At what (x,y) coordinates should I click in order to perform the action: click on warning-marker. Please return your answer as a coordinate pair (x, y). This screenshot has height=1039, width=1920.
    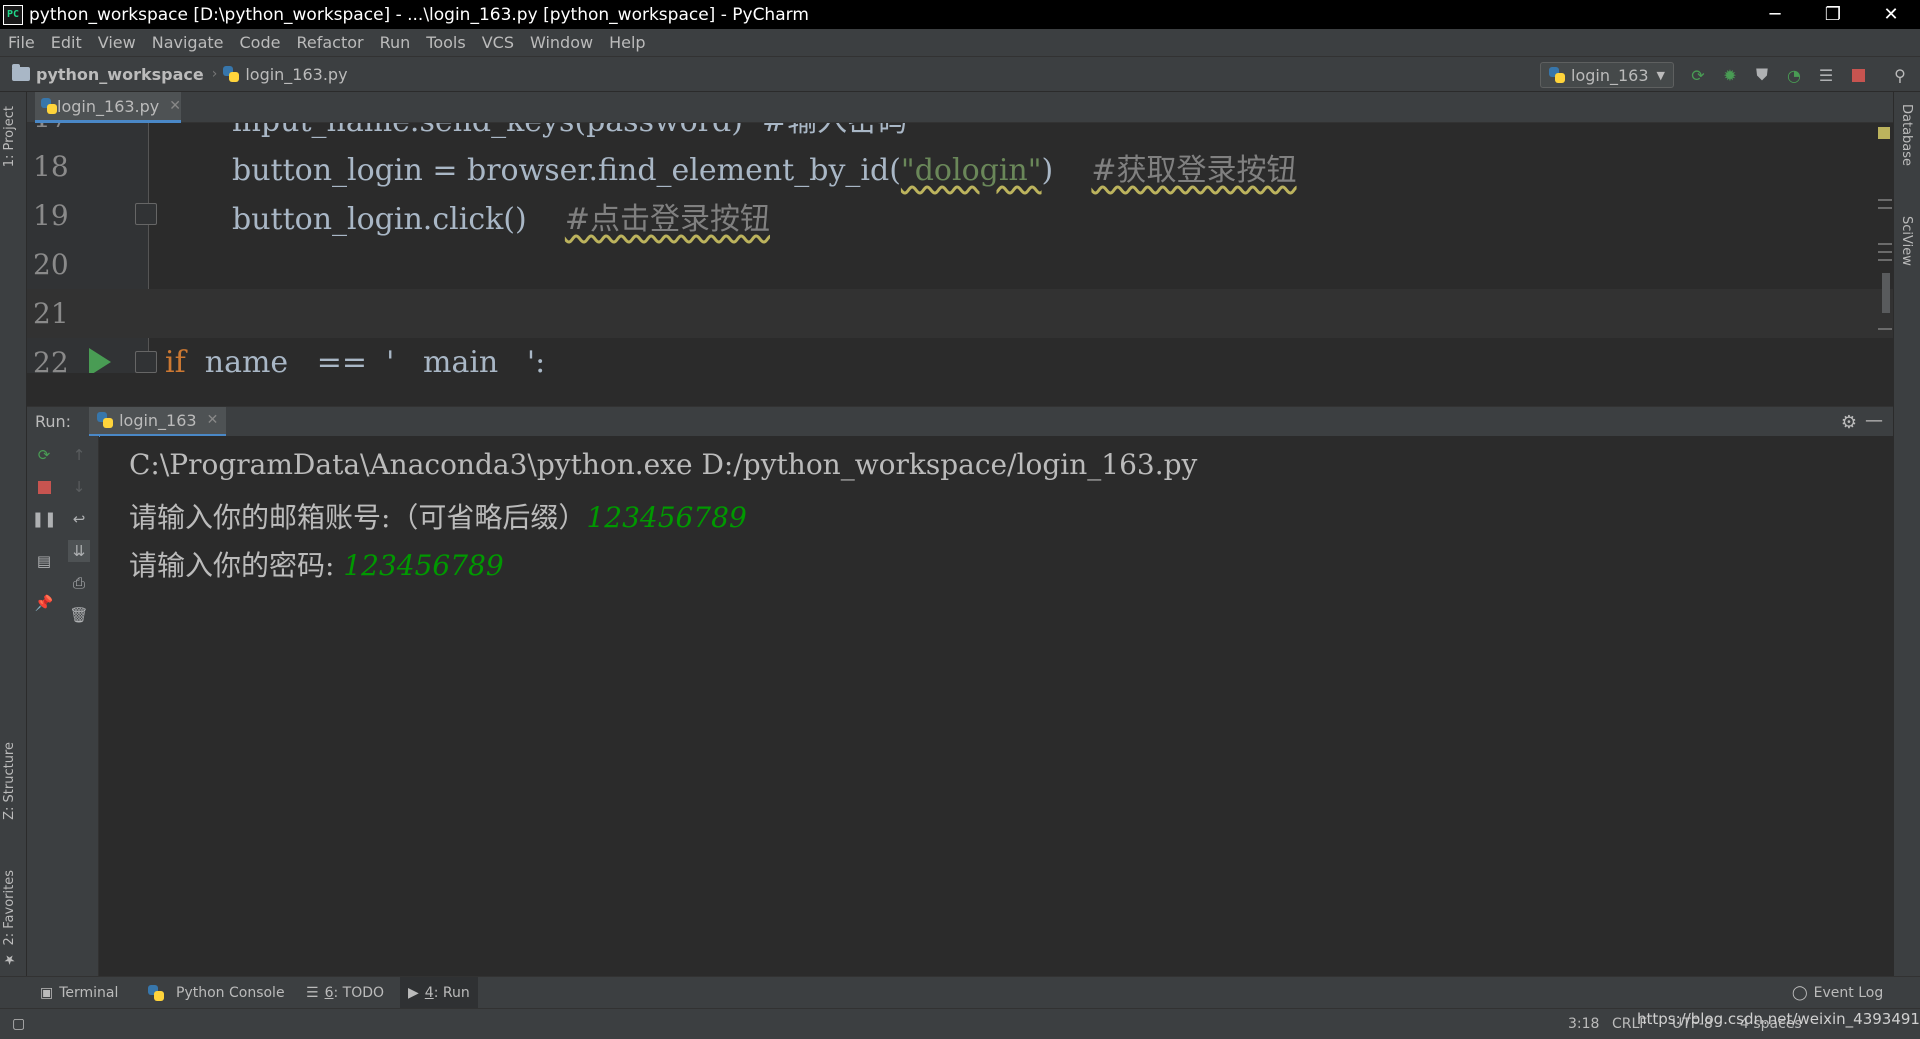
    Looking at the image, I should click on (1884, 133).